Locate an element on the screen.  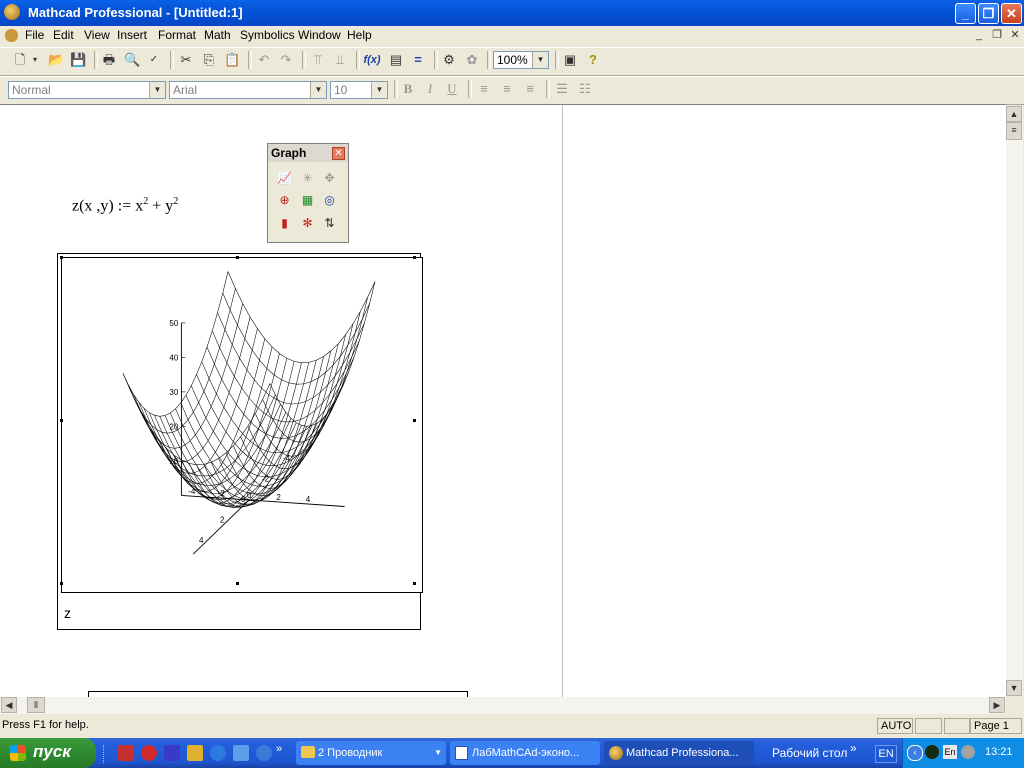
menu-help: Help is located at coordinates (359, 35).